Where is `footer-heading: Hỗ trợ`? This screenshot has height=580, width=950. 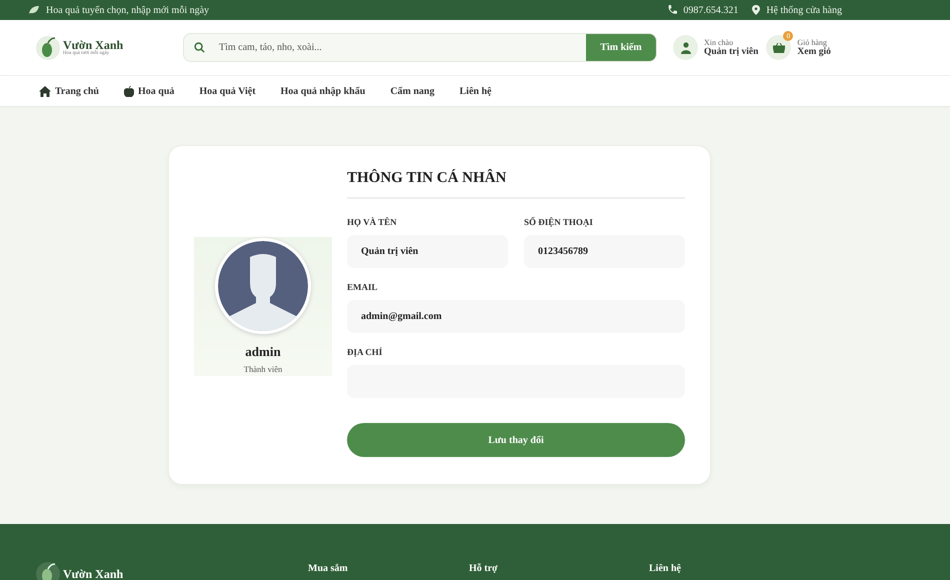
footer-heading: Hỗ trợ is located at coordinates (484, 568).